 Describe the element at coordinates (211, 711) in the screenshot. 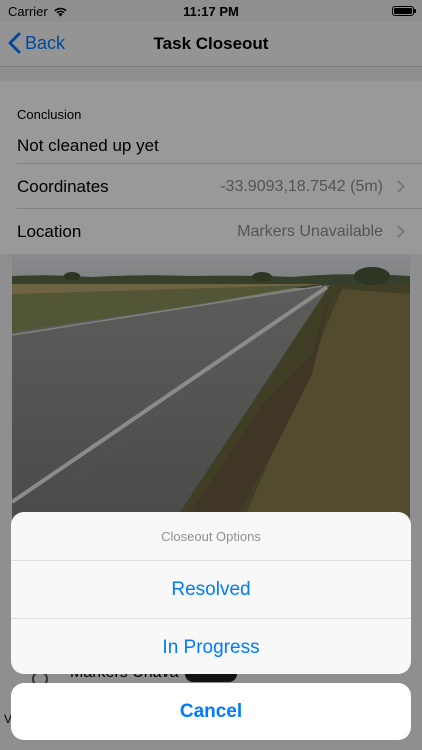

I see `cancel-button: Cancel` at that location.